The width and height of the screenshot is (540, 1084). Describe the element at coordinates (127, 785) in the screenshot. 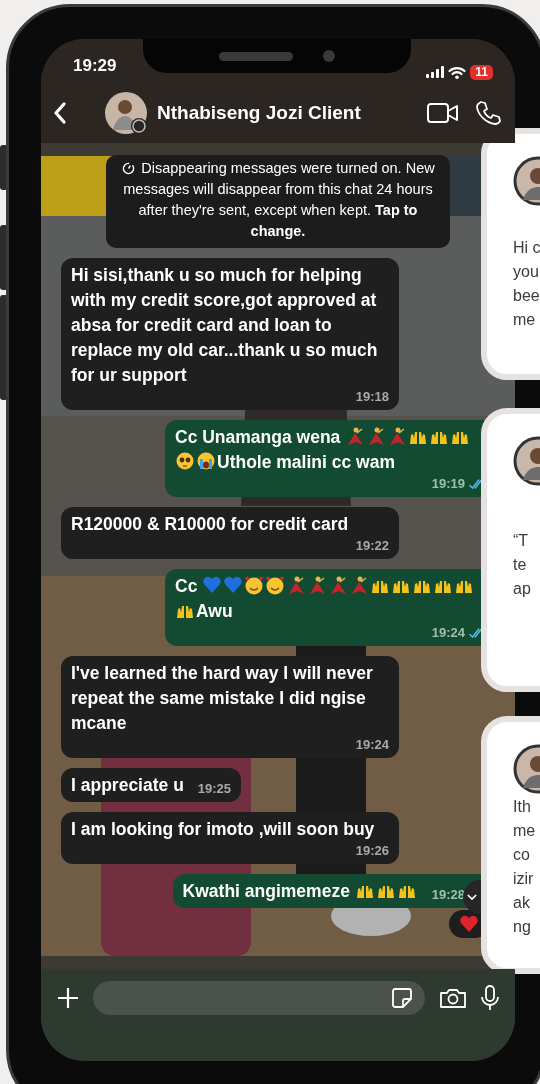

I see `message-text: I appreciate u` at that location.